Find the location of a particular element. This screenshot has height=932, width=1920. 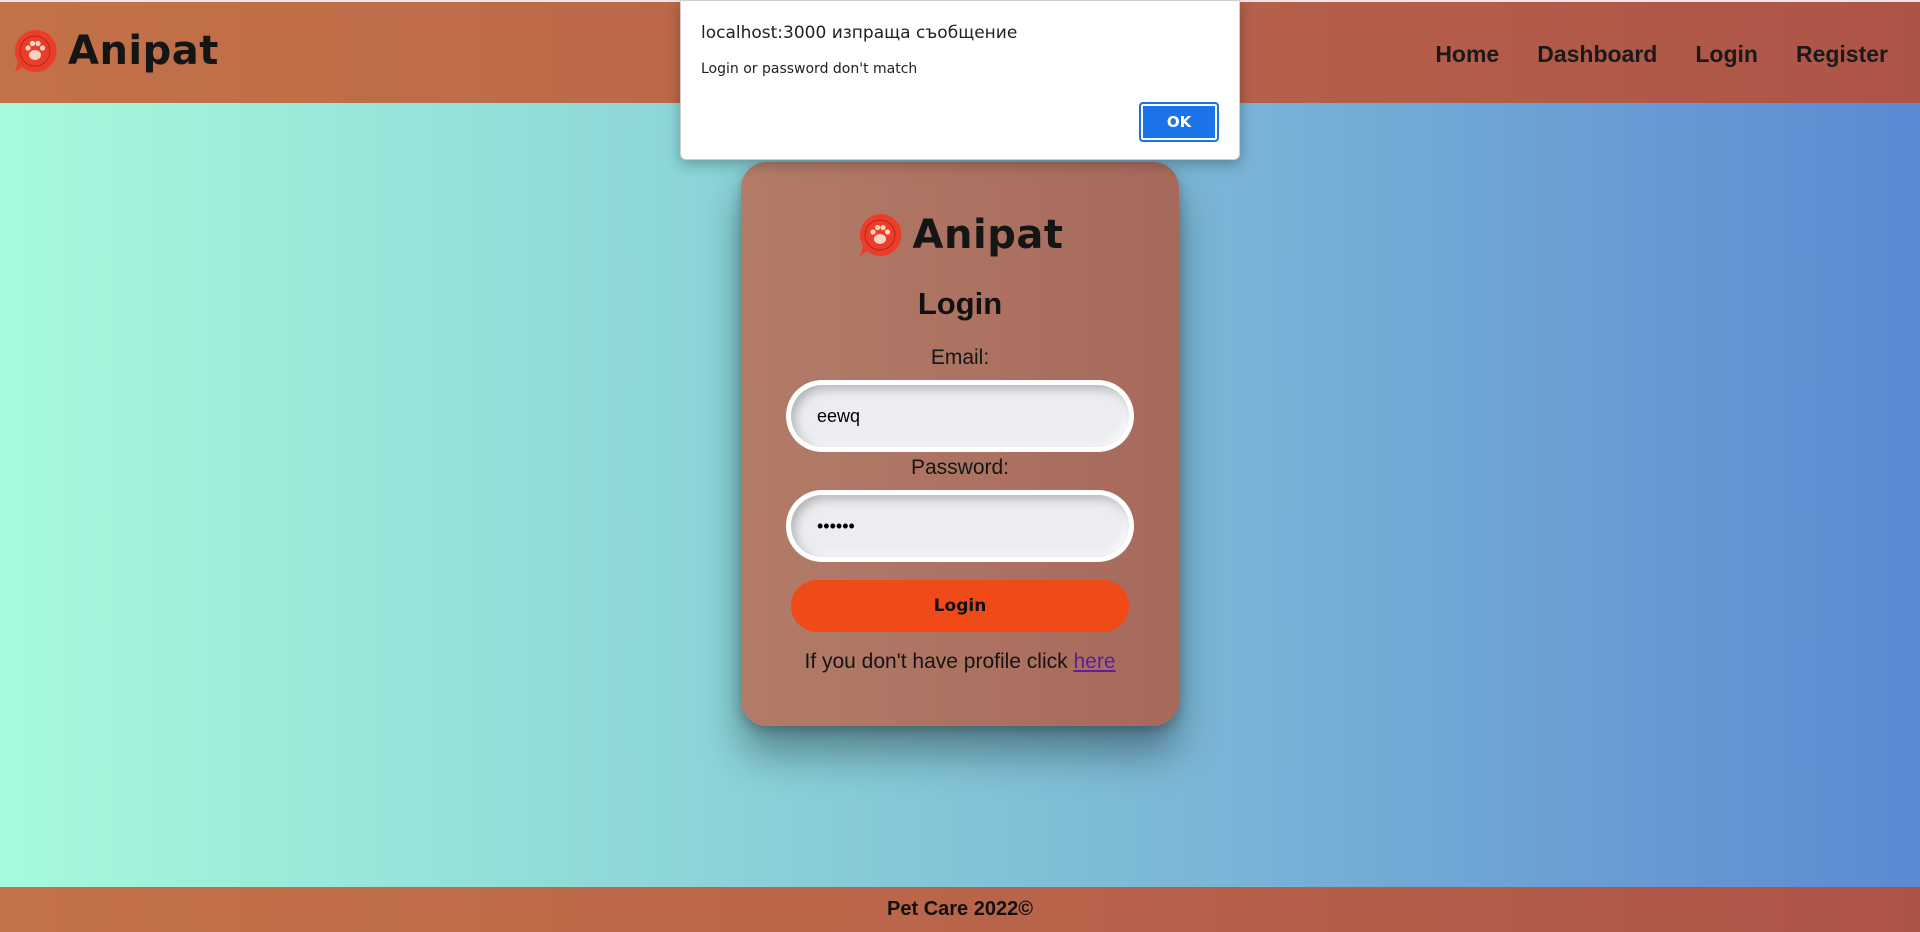

password-label: Password: is located at coordinates (960, 467).